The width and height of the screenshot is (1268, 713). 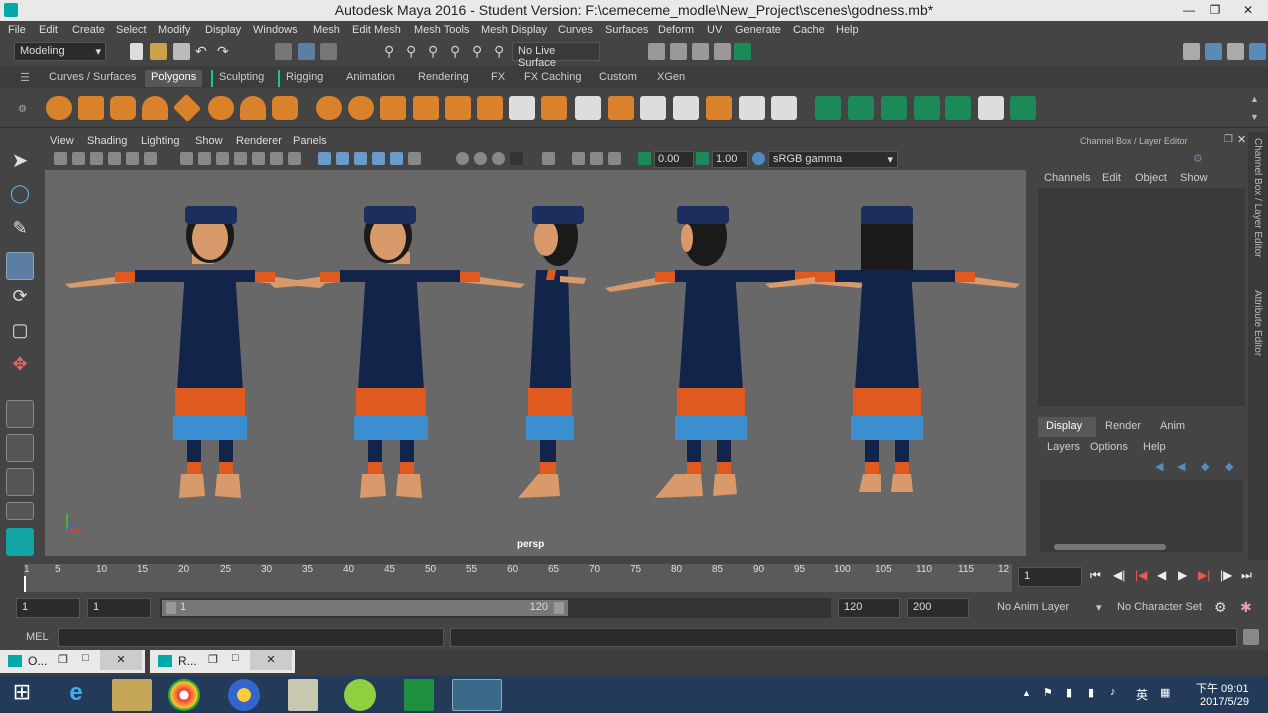 What do you see at coordinates (833, 159) in the screenshot?
I see `colorspace-dropdown: sRGB gamma ▾` at bounding box center [833, 159].